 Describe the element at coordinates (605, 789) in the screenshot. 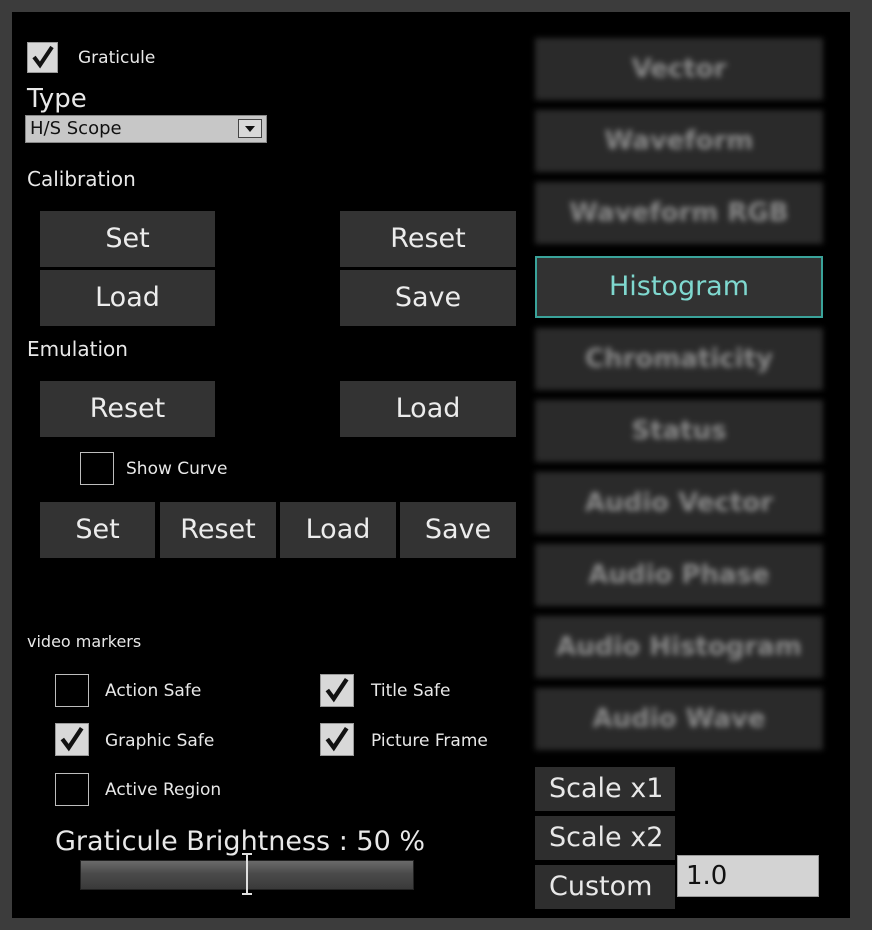

I see `scale-x1-button: Scale x1` at that location.